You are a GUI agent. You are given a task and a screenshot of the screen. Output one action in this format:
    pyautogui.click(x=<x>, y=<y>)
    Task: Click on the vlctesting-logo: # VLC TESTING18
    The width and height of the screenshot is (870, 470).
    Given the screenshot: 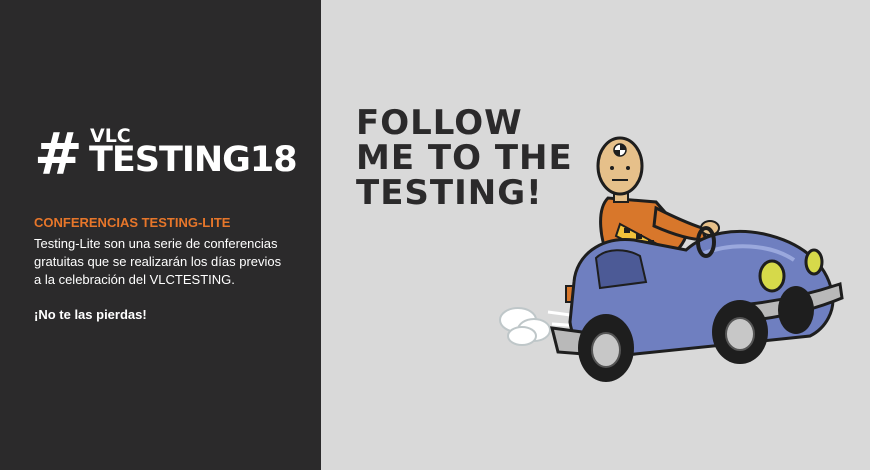 What is the action you would take?
    pyautogui.click(x=166, y=154)
    